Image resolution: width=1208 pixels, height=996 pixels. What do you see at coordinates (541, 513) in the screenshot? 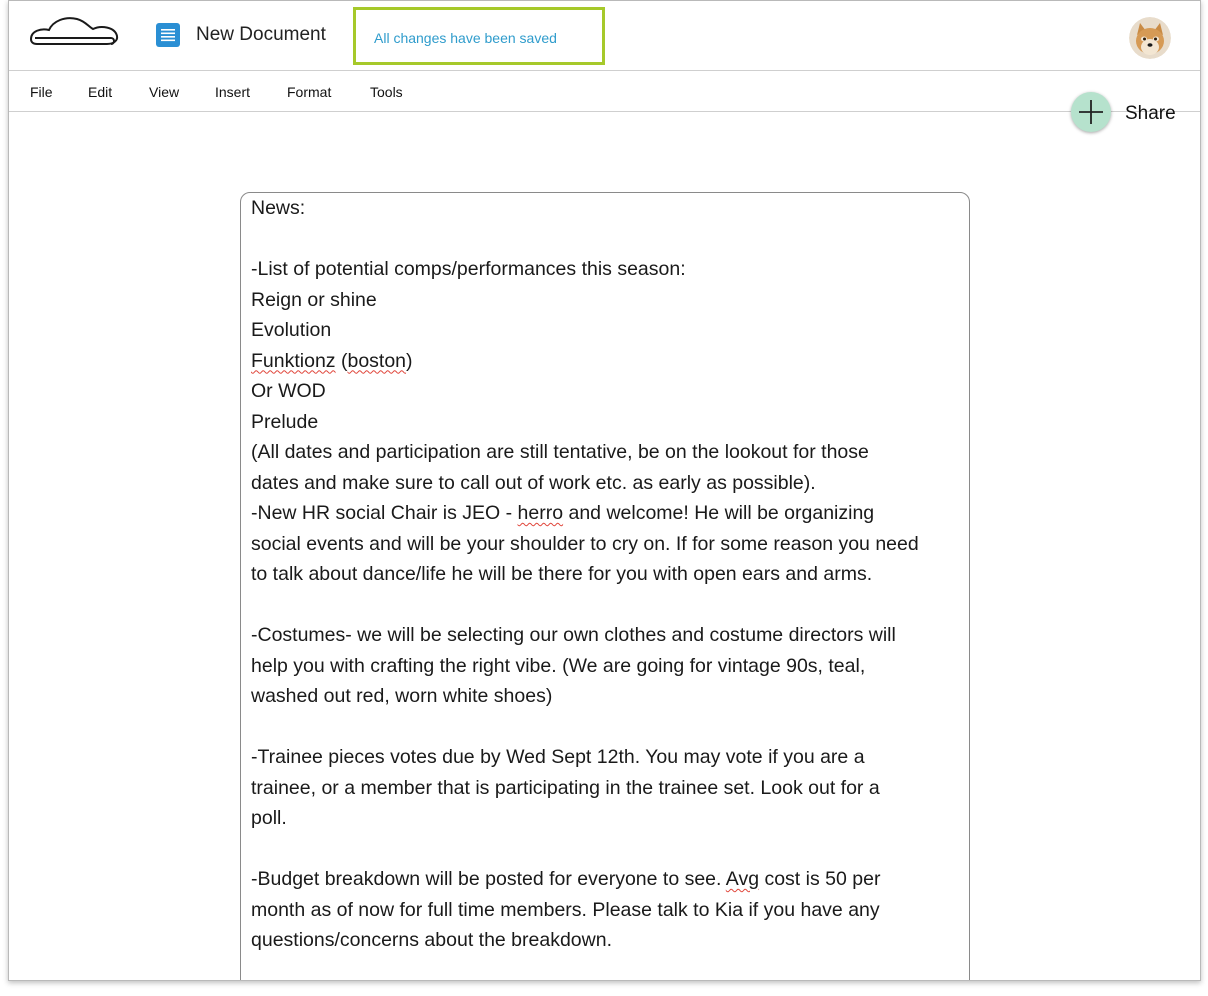
I see `misspelled-word: herro` at bounding box center [541, 513].